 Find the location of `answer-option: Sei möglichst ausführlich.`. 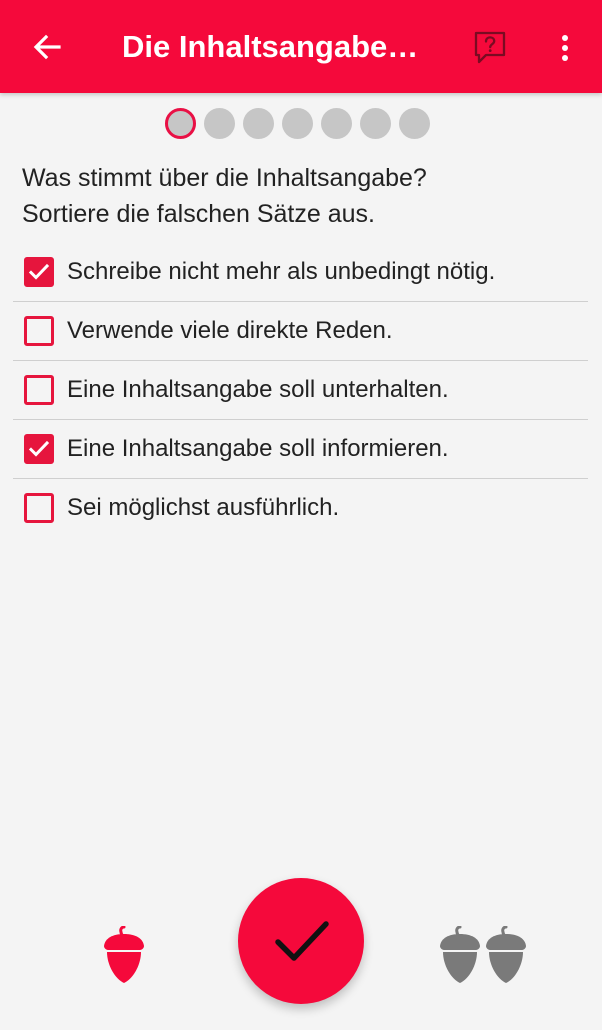

answer-option: Sei möglichst ausführlich. is located at coordinates (300, 508).